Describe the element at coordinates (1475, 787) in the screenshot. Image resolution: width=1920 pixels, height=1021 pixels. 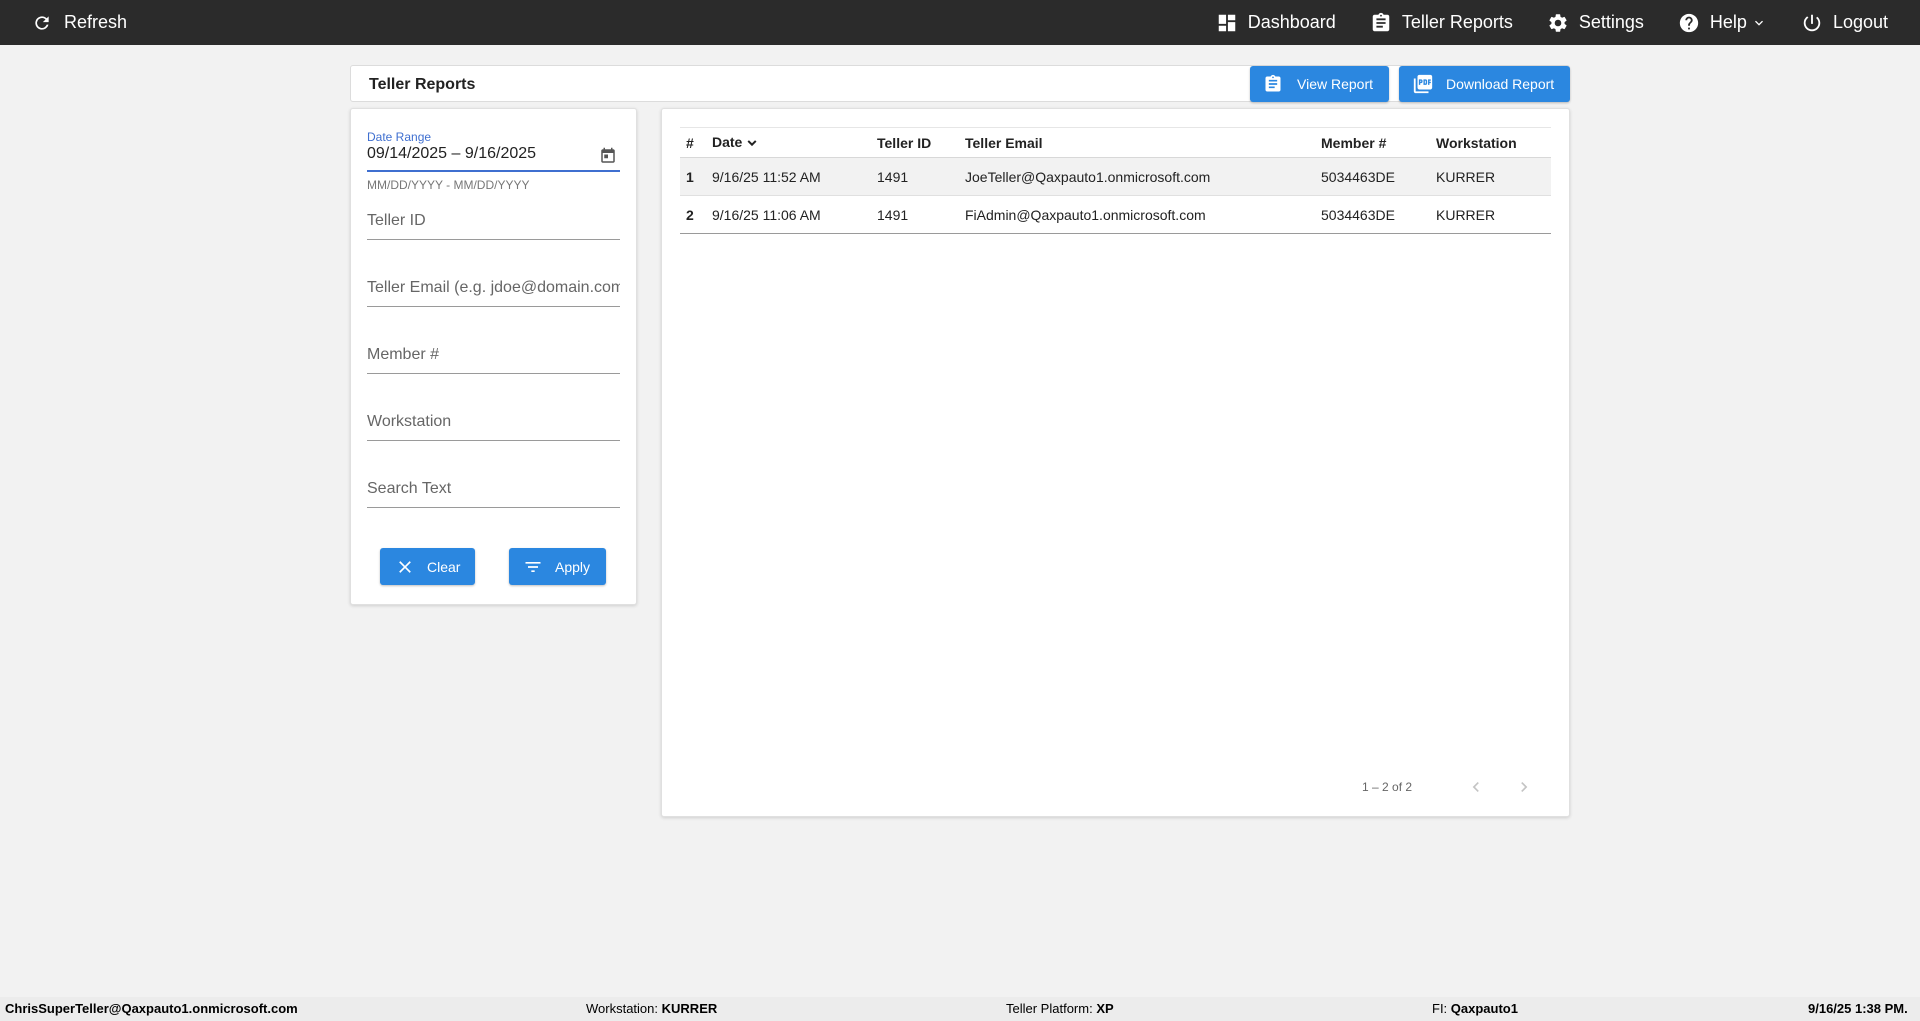
I see `chevron-left-icon` at that location.